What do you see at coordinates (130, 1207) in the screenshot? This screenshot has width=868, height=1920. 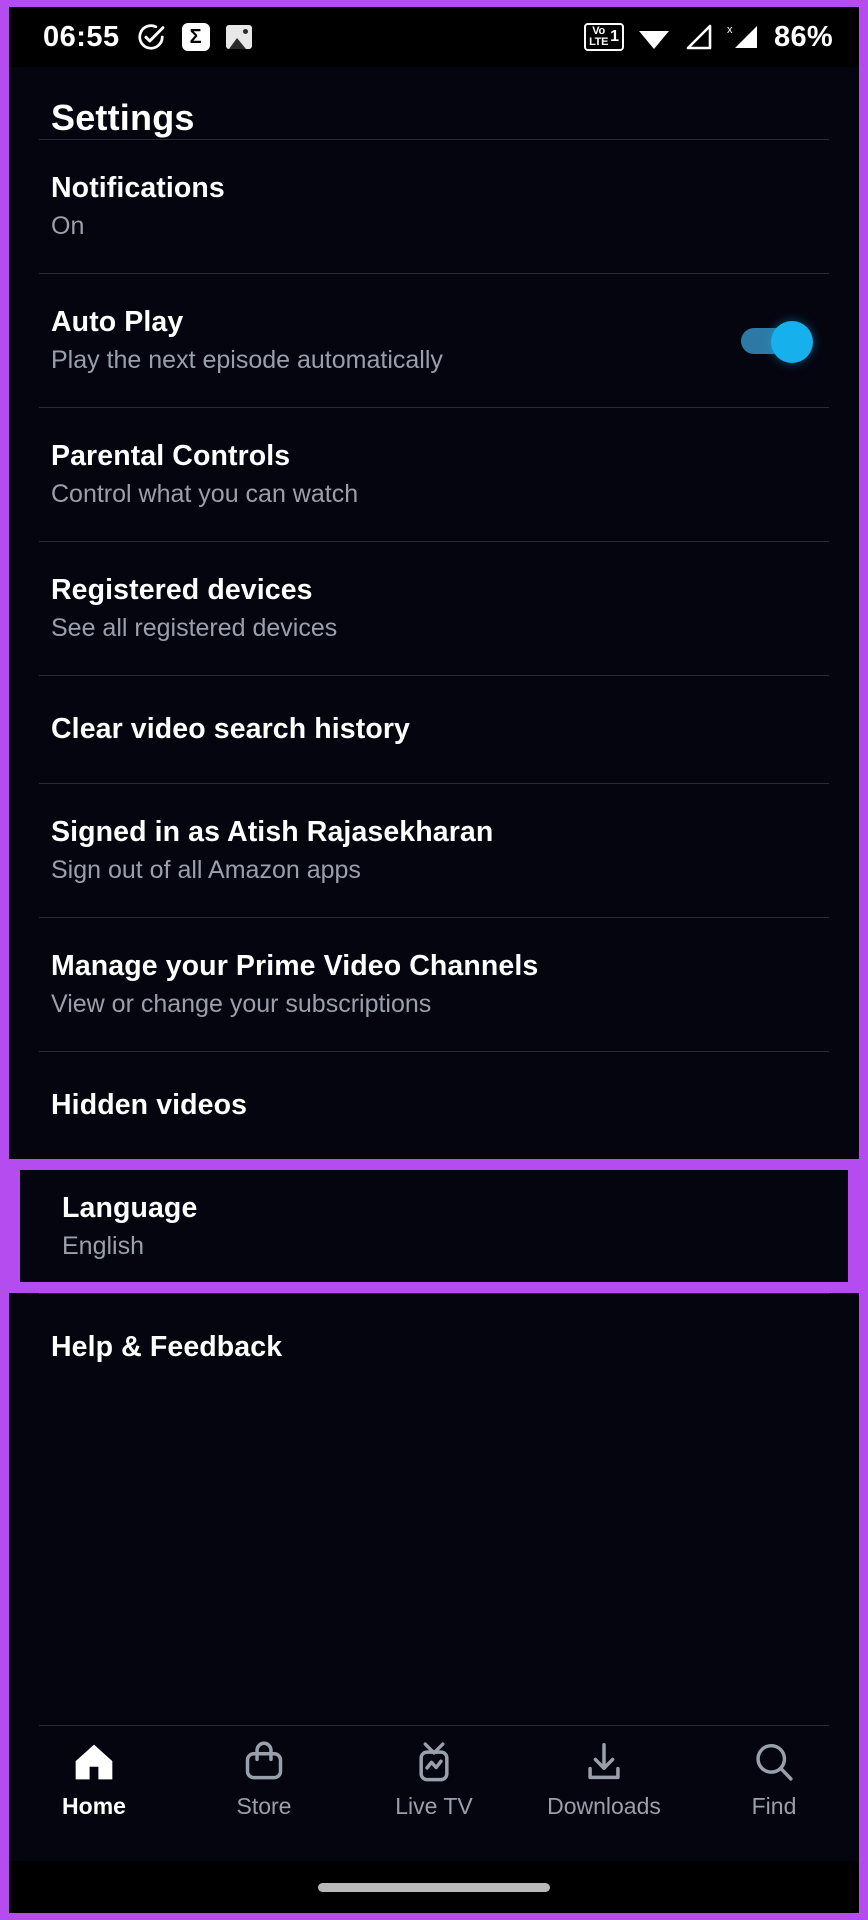 I see `row-title: Language` at bounding box center [130, 1207].